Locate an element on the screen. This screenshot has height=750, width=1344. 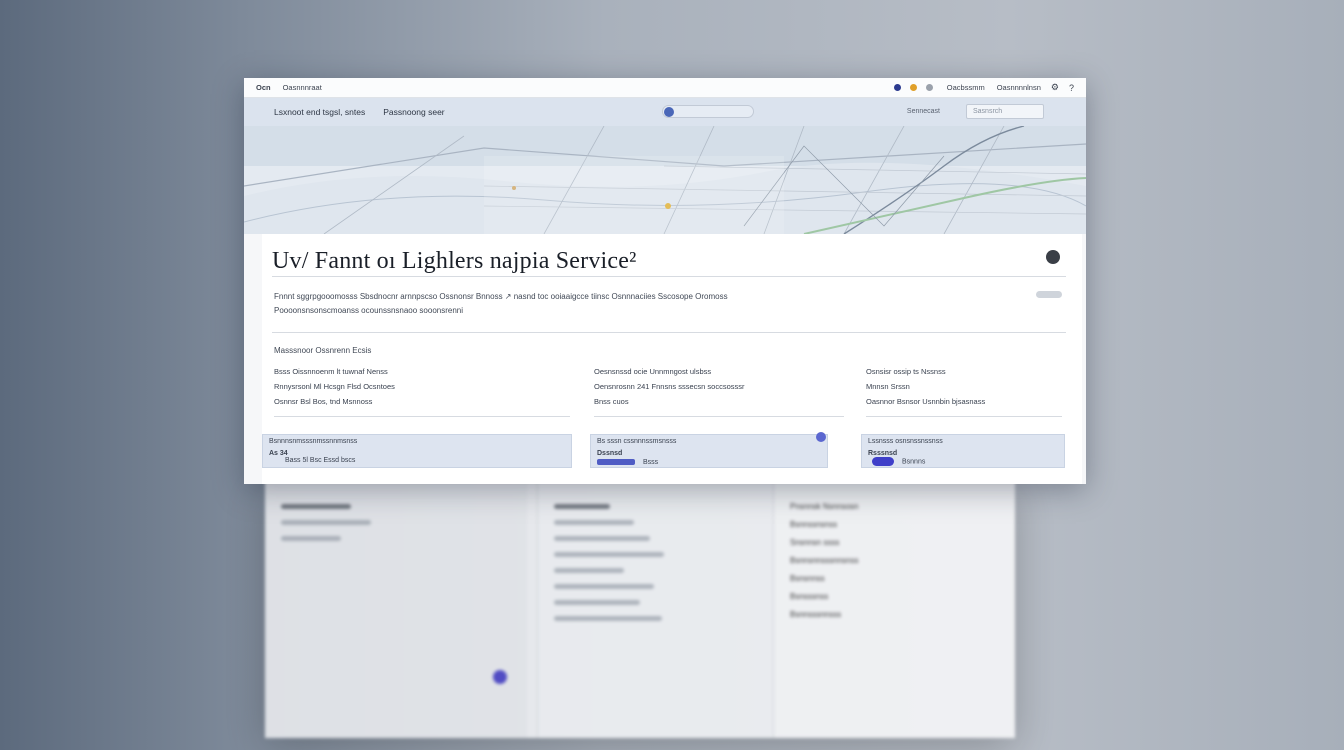
tile-primary: Dssnsd is located at coordinates (610, 453).